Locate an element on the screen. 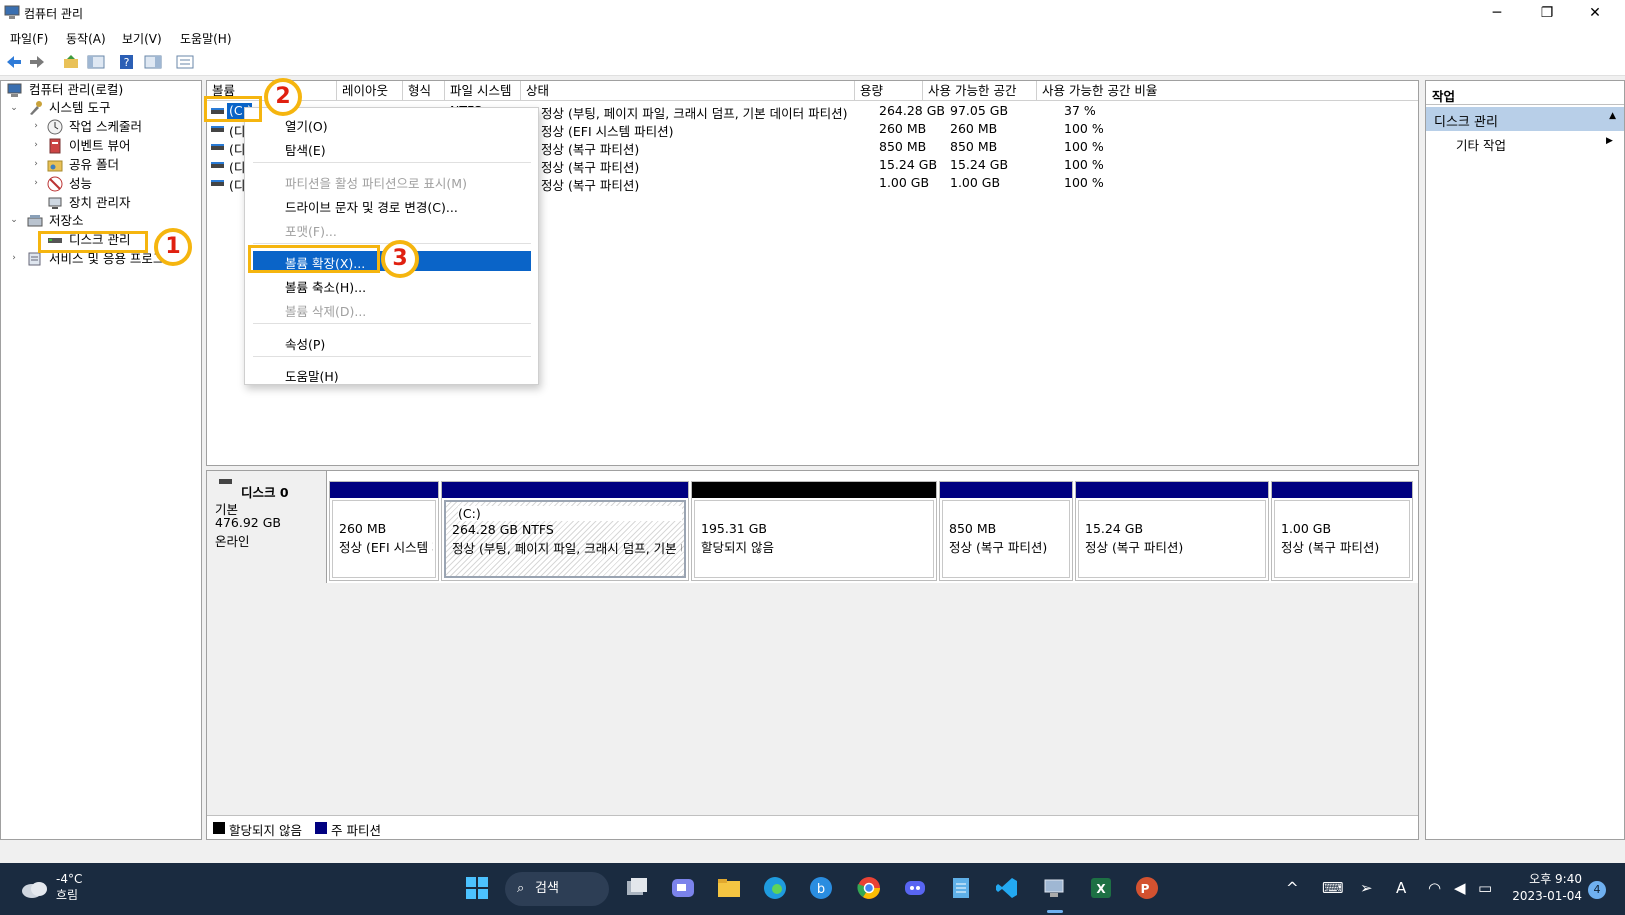  forward-arrow-icon is located at coordinates (37, 62).